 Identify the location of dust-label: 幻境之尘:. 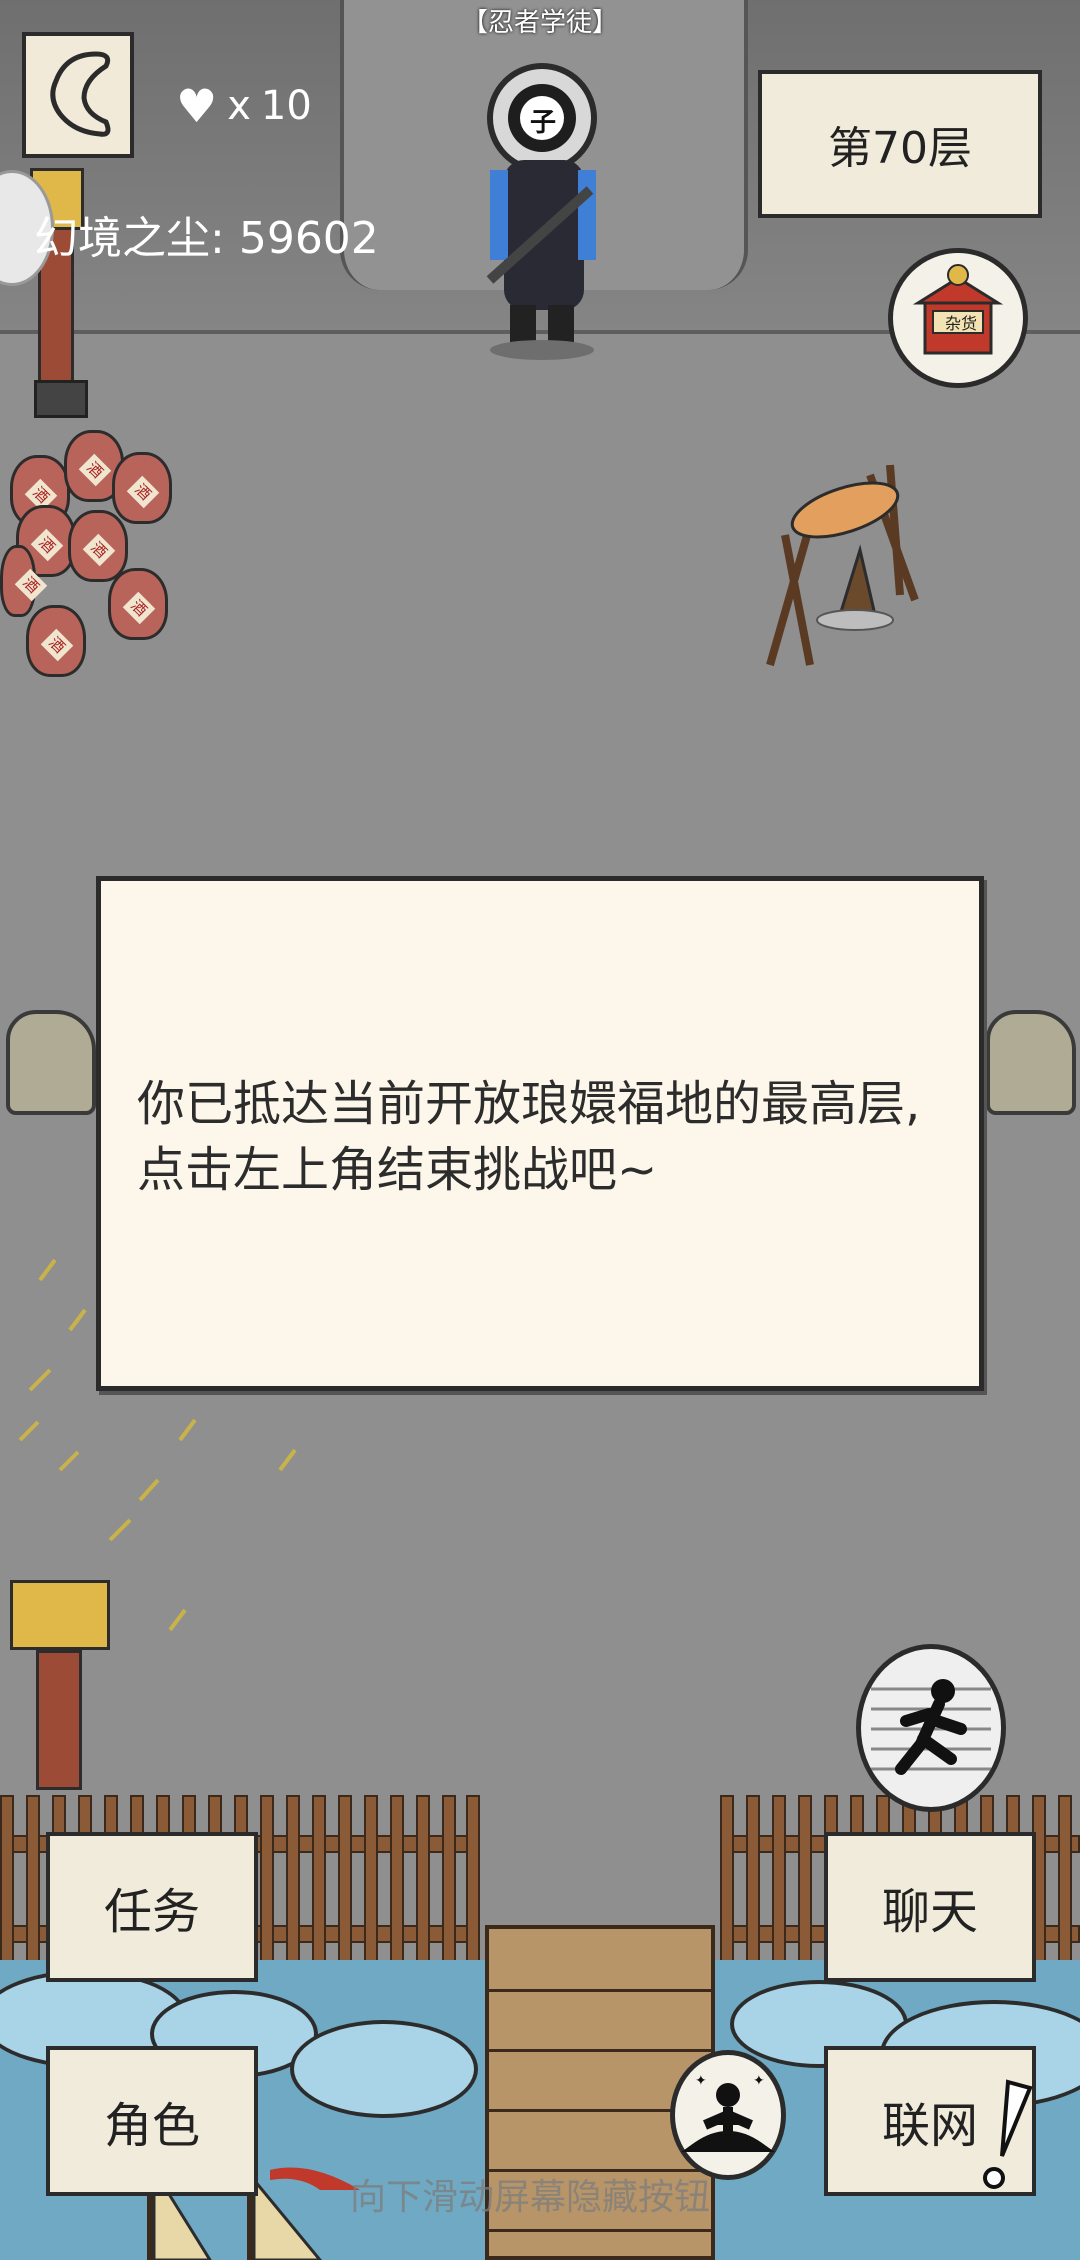
(129, 238).